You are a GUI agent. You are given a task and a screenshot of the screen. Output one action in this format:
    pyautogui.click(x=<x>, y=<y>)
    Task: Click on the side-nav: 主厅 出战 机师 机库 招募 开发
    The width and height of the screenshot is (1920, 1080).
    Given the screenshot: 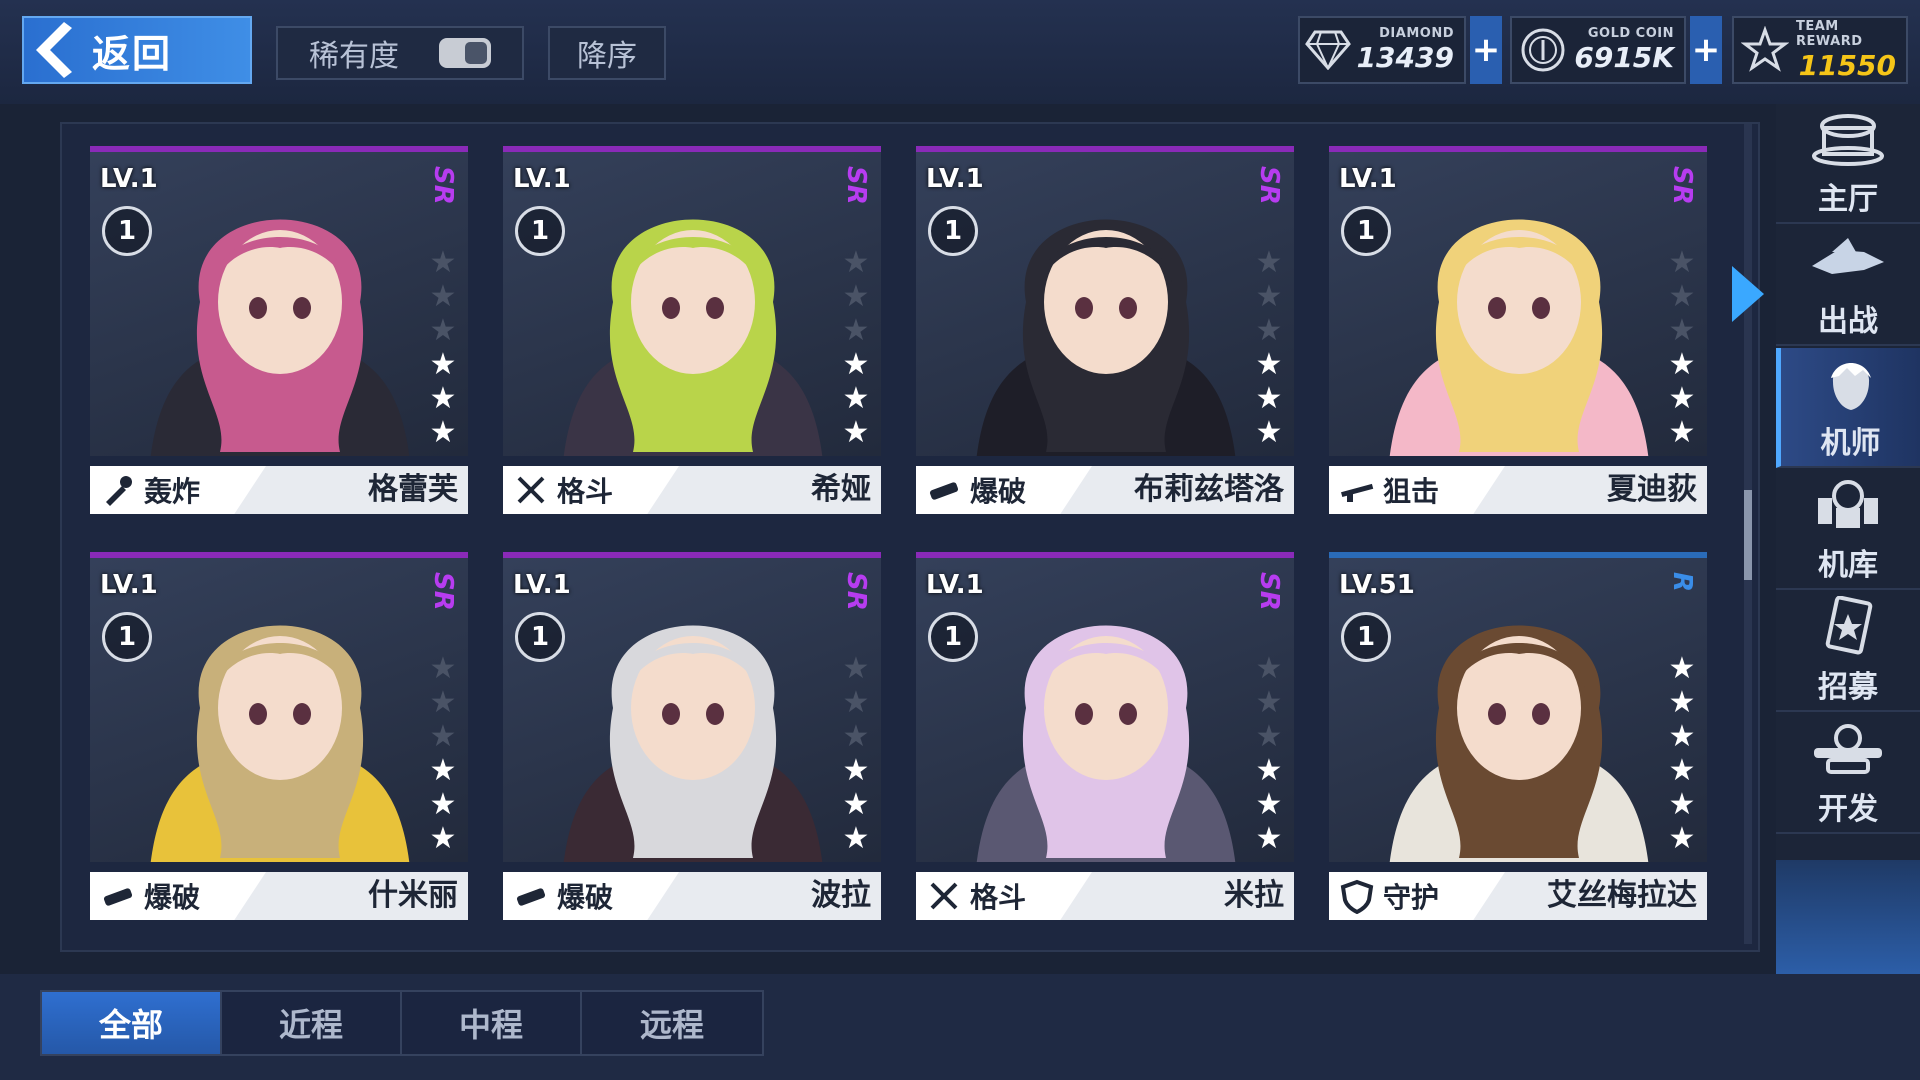 What is the action you would take?
    pyautogui.click(x=1848, y=539)
    